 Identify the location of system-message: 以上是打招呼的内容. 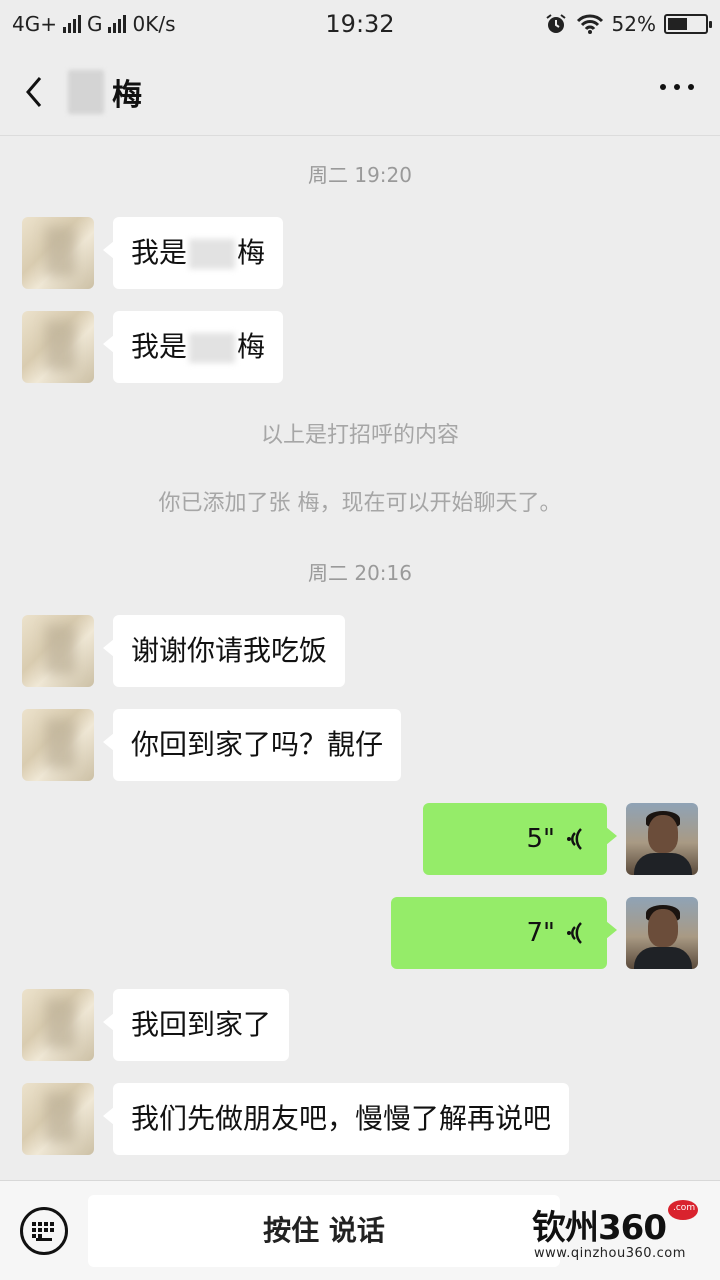
(359, 435).